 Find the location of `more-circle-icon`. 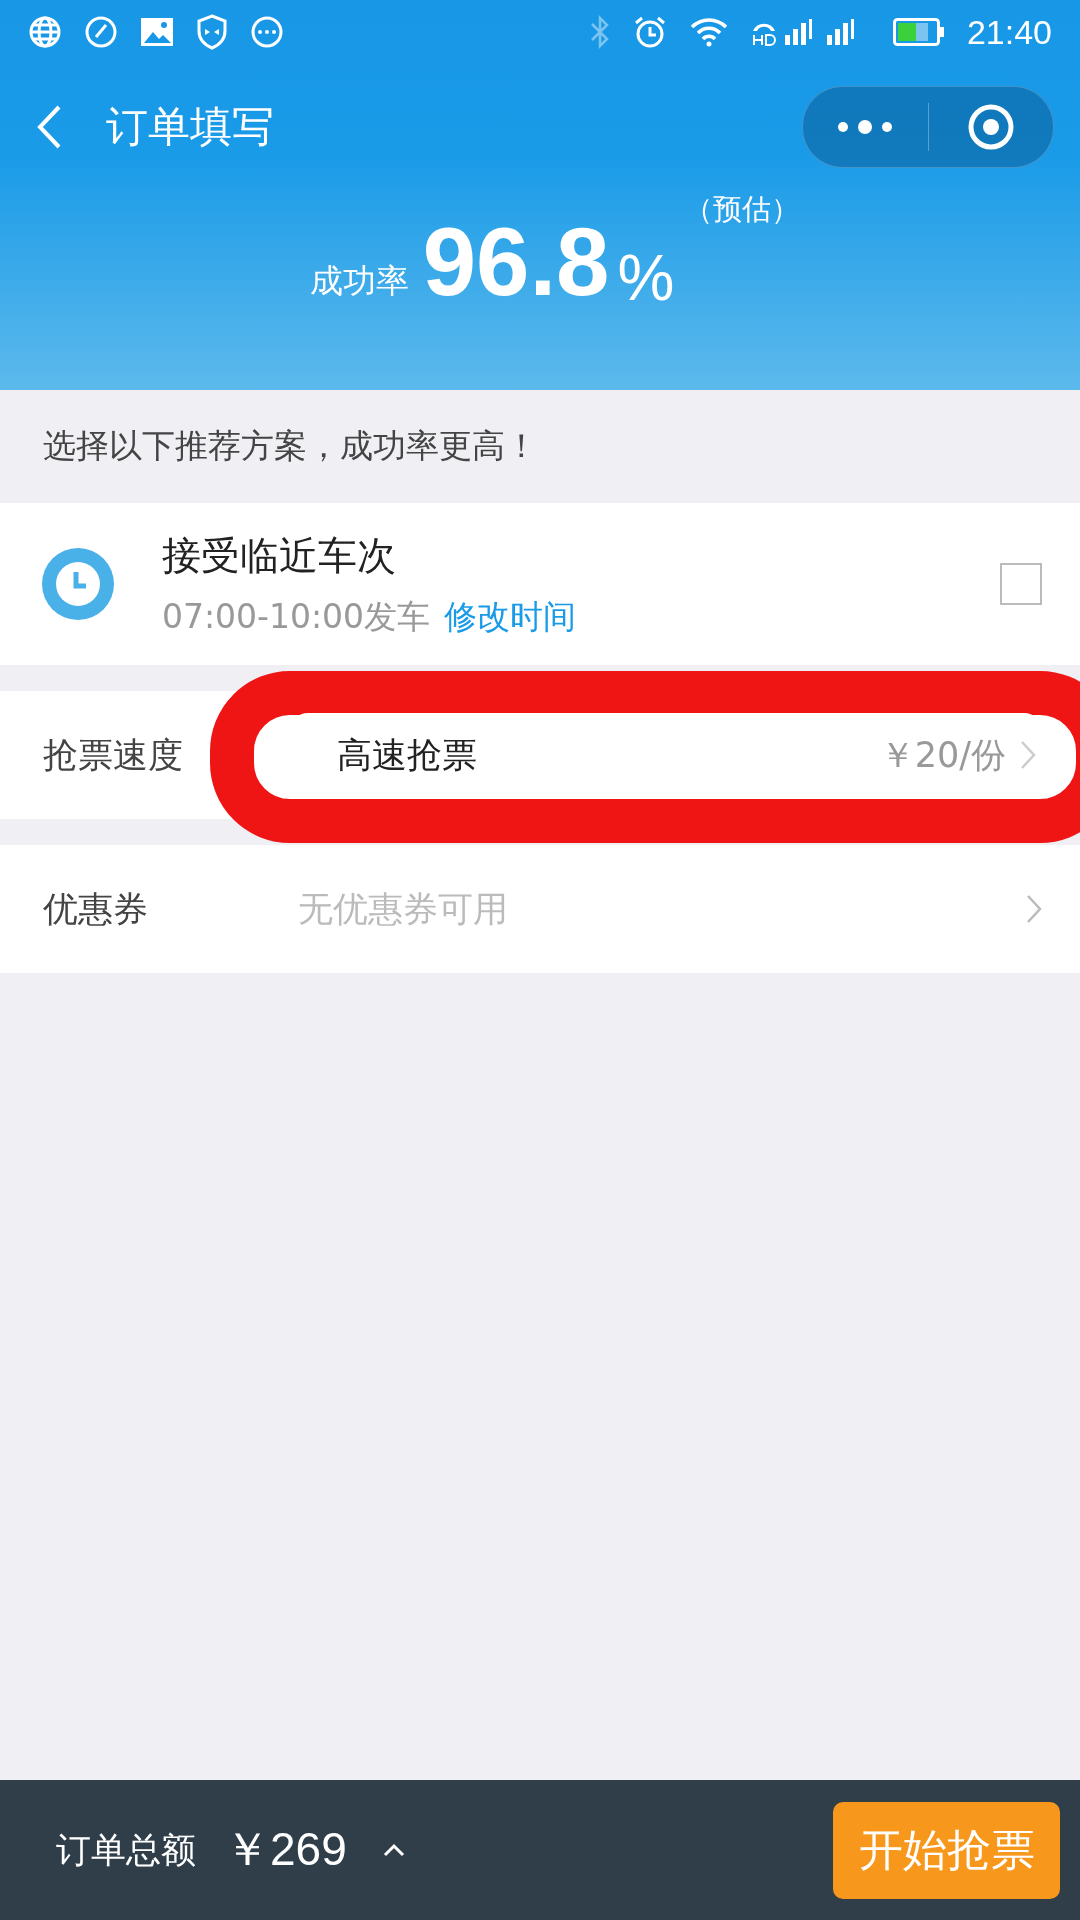

more-circle-icon is located at coordinates (267, 32).